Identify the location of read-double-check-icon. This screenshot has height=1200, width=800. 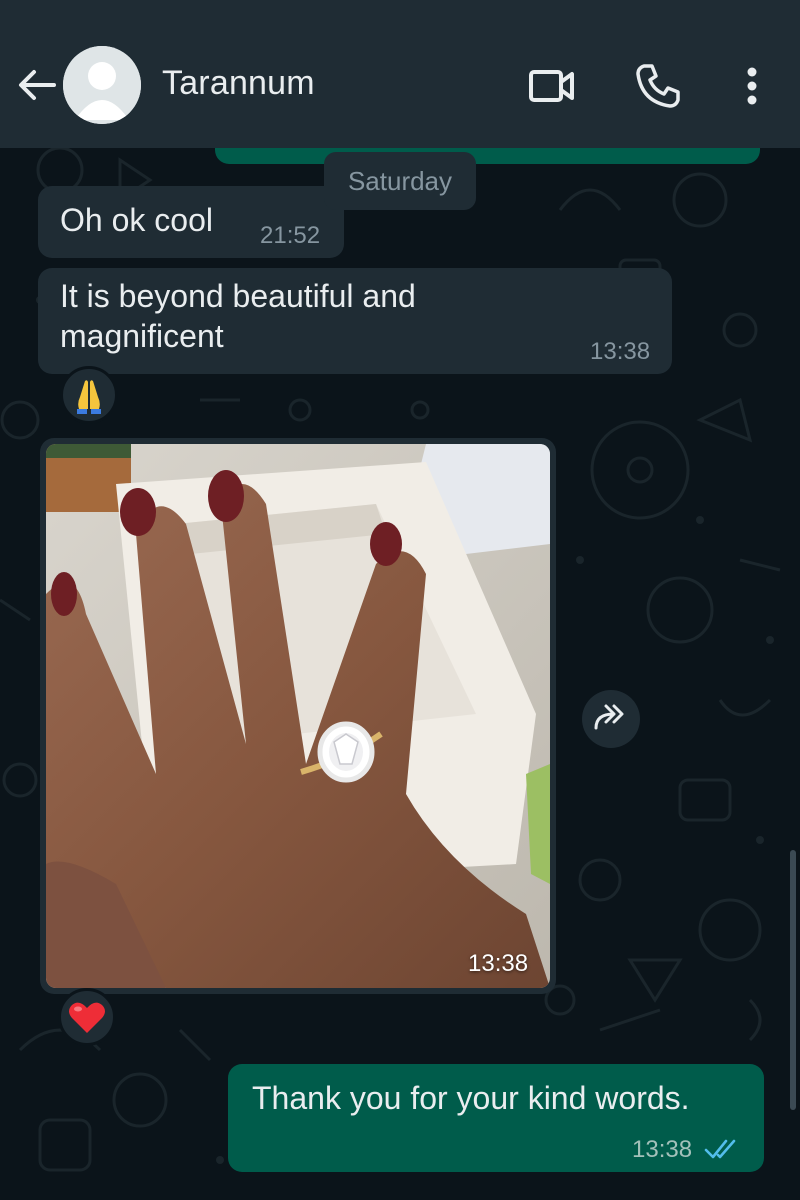
(720, 1149).